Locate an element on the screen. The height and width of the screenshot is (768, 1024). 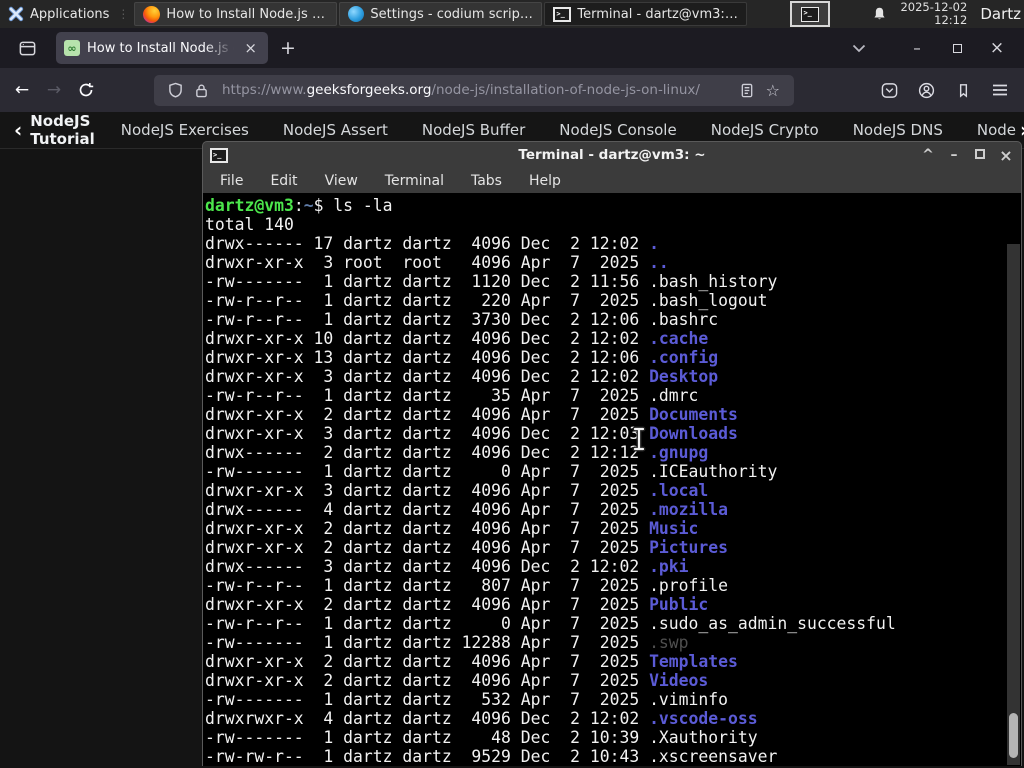
chevron-right-icon: › is located at coordinates (1022, 130).